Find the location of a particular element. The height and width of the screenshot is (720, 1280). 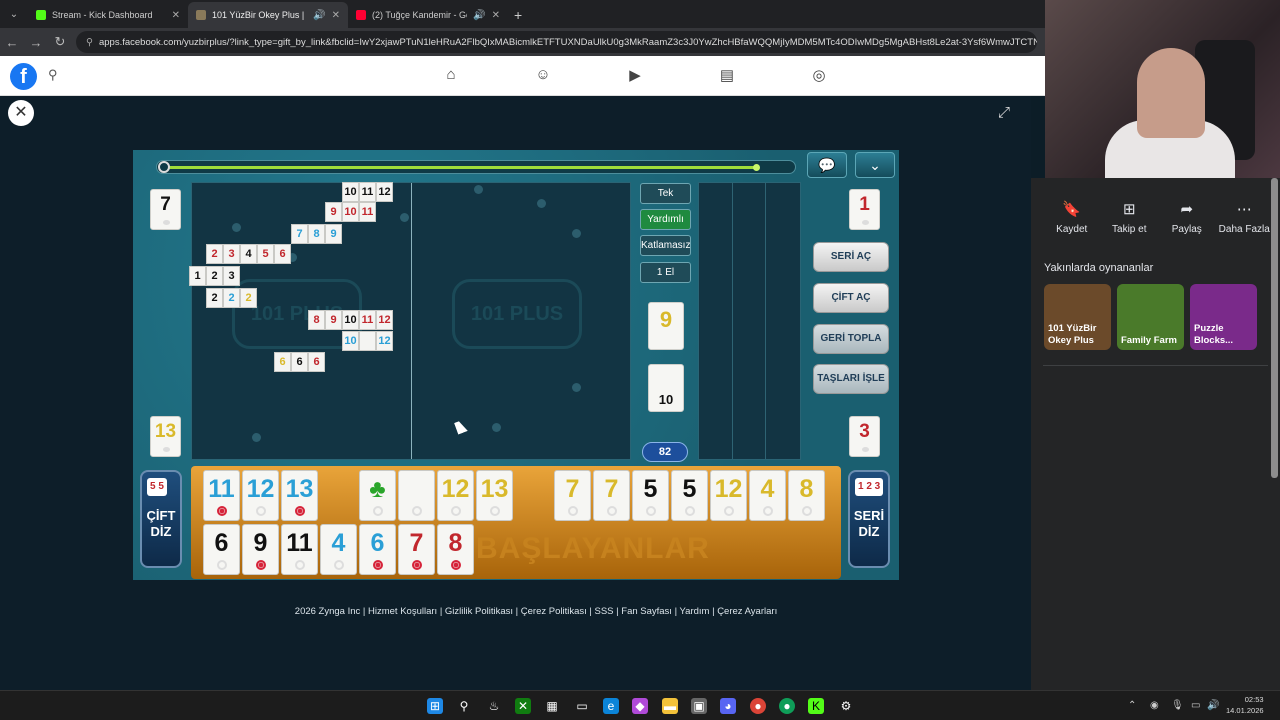

chat-button: 💬 is located at coordinates (827, 165).